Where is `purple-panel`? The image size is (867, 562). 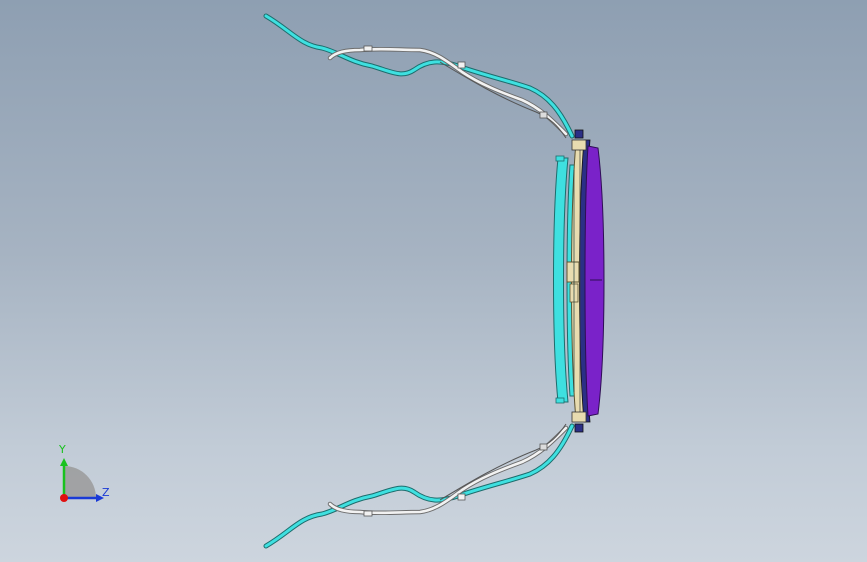 purple-panel is located at coordinates (594, 281).